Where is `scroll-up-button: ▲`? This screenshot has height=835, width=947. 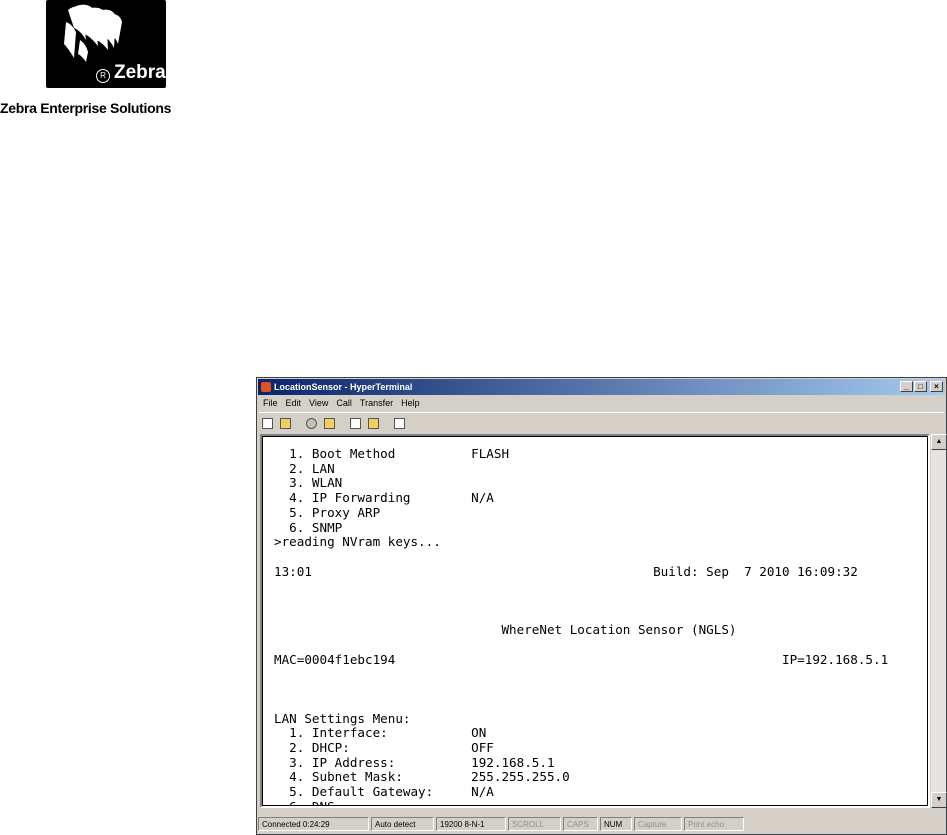 scroll-up-button: ▲ is located at coordinates (939, 442).